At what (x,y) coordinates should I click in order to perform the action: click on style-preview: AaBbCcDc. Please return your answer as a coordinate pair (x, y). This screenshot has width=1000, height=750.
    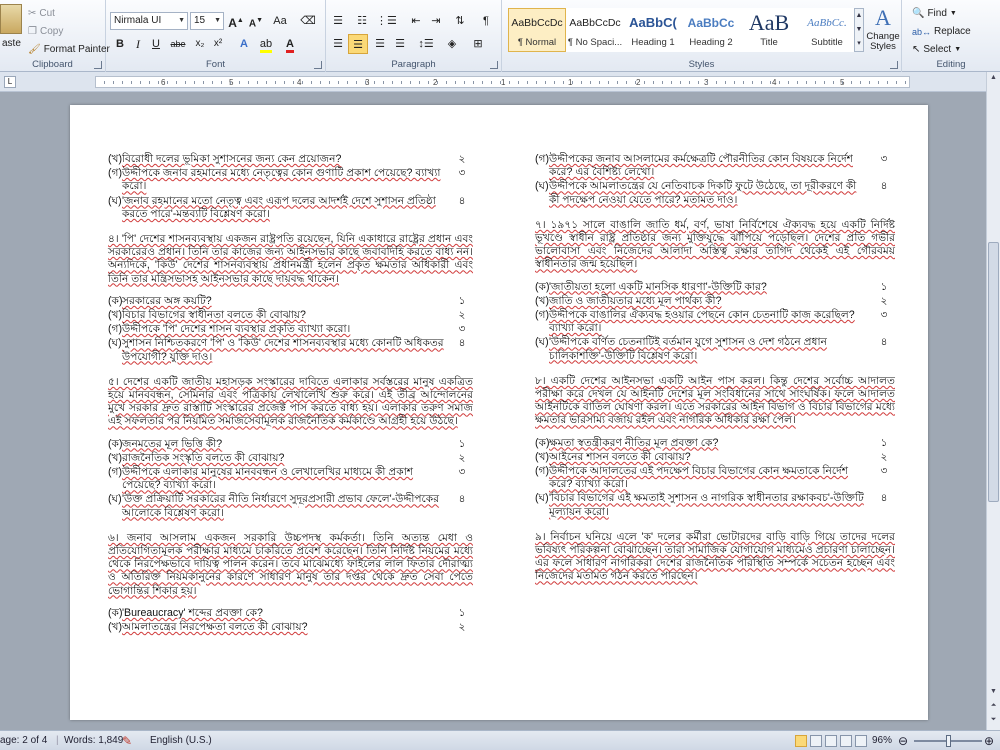
    Looking at the image, I should click on (595, 23).